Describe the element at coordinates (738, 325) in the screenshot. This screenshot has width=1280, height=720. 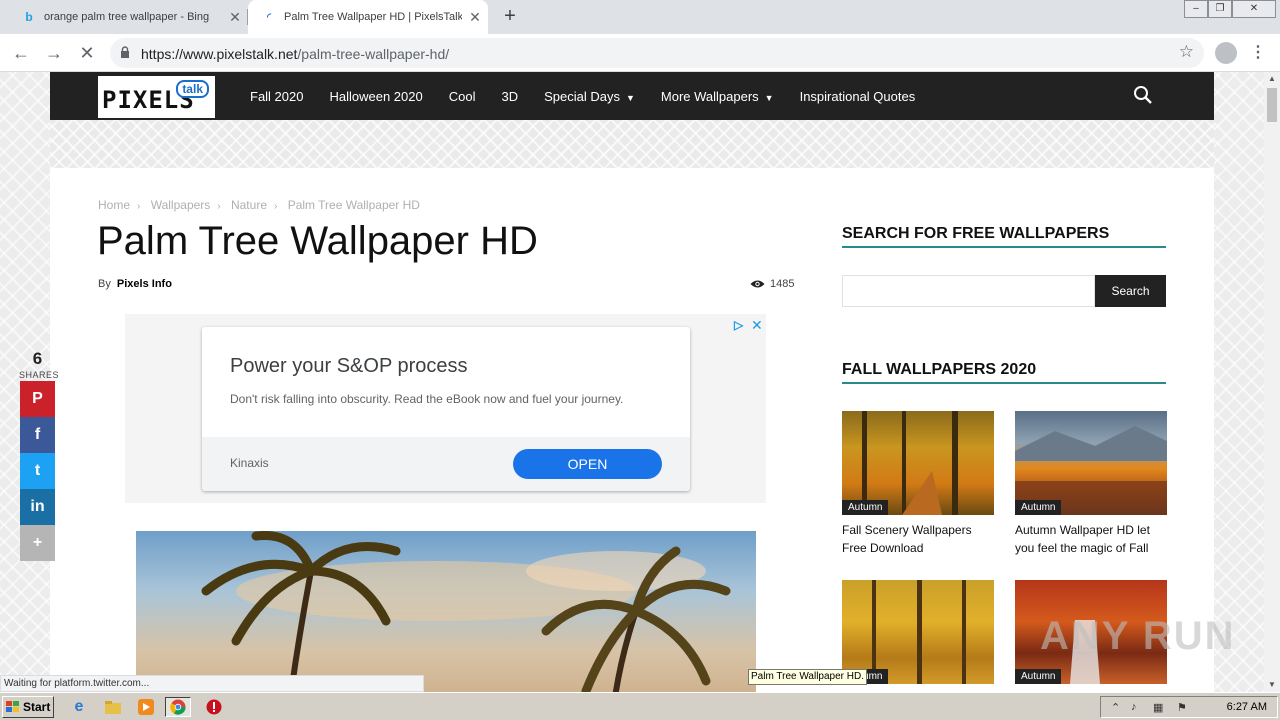
I see `adchoices-icon: ▷` at that location.